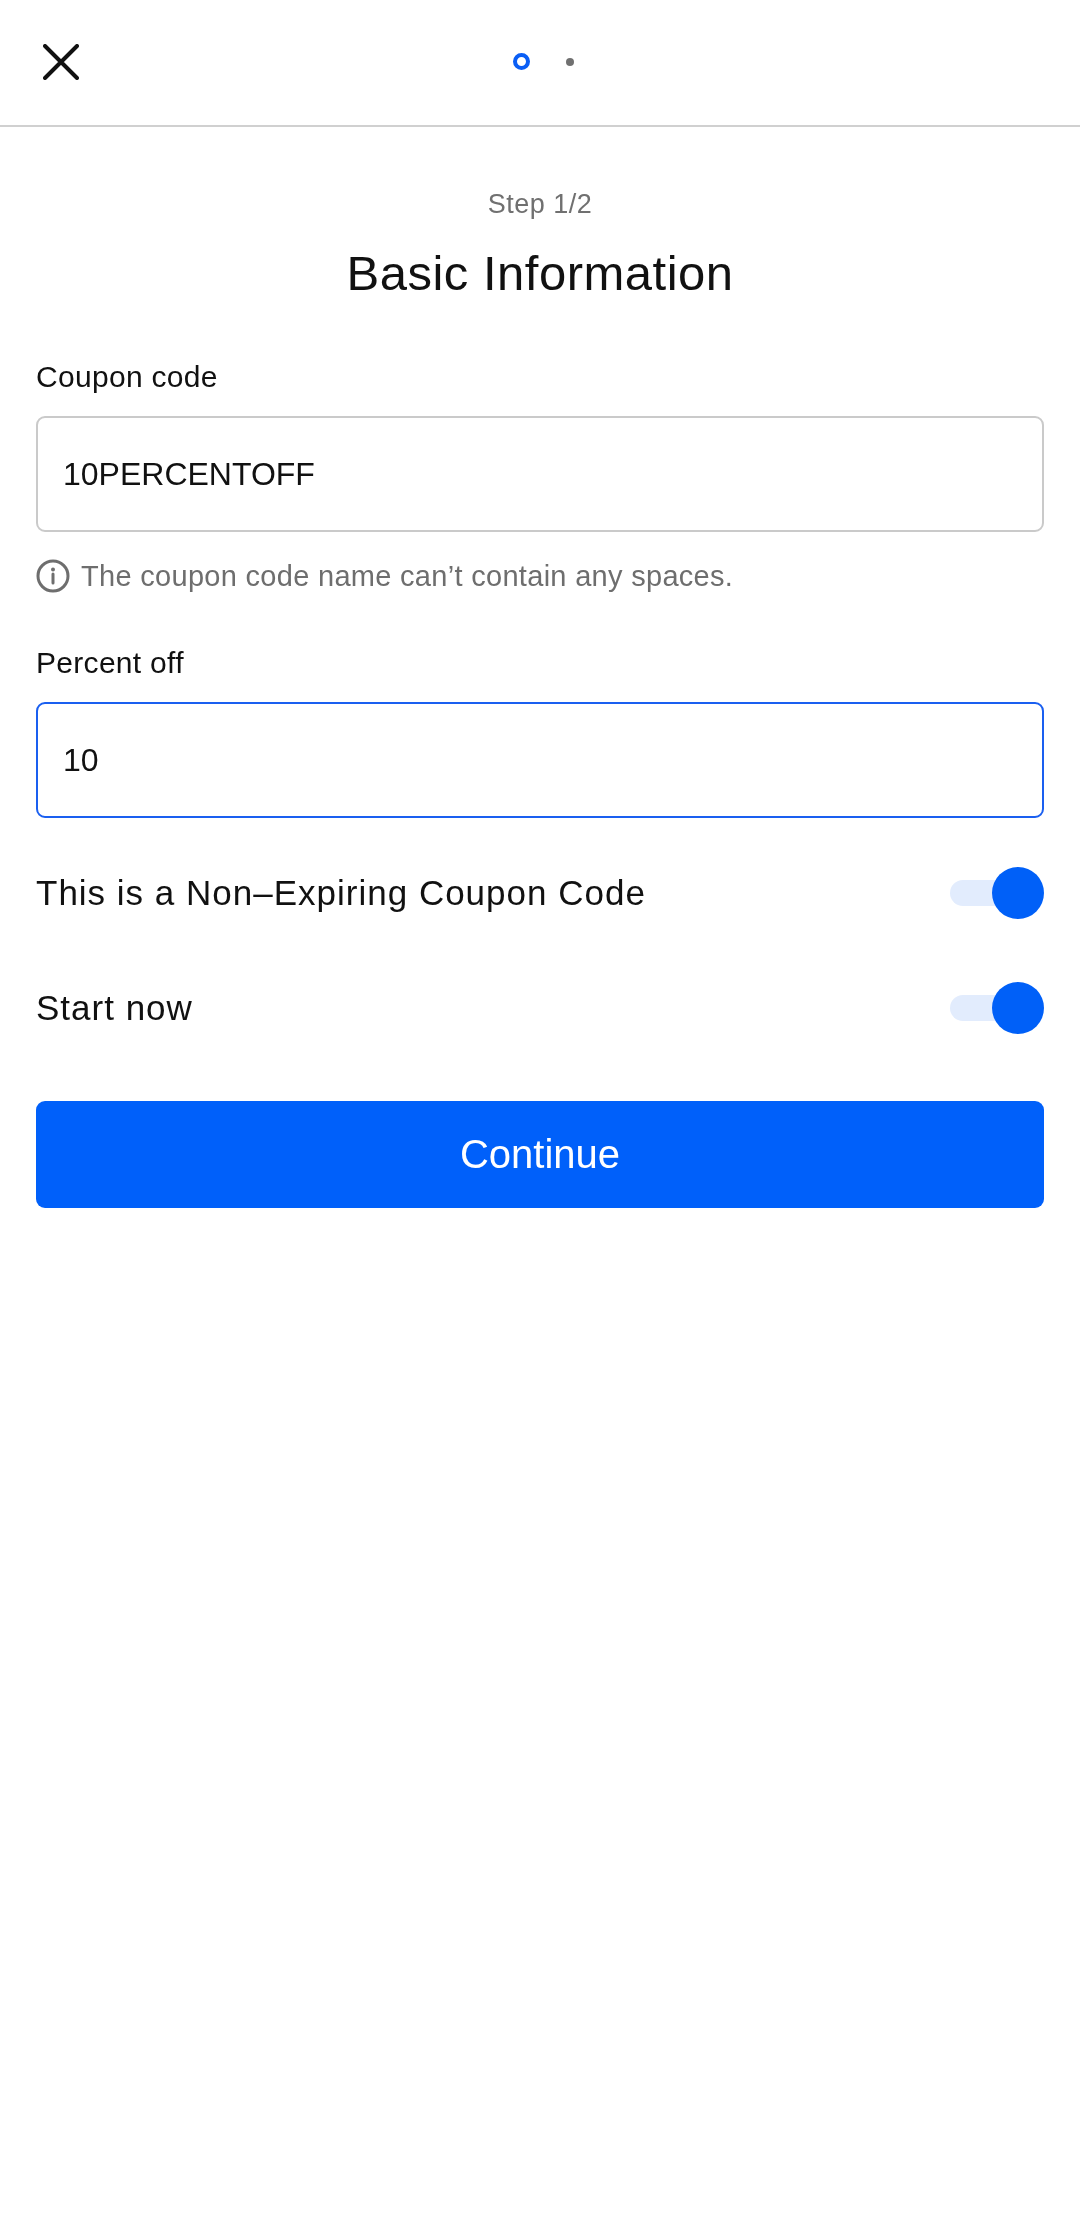  I want to click on field-label: Coupon code, so click(127, 377).